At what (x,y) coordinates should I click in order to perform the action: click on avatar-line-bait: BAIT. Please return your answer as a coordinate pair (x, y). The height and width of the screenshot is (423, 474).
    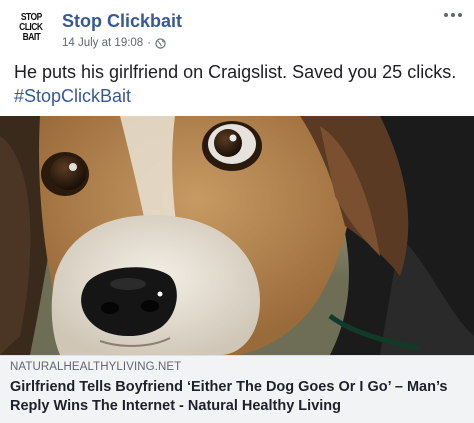
    Looking at the image, I should click on (31, 37).